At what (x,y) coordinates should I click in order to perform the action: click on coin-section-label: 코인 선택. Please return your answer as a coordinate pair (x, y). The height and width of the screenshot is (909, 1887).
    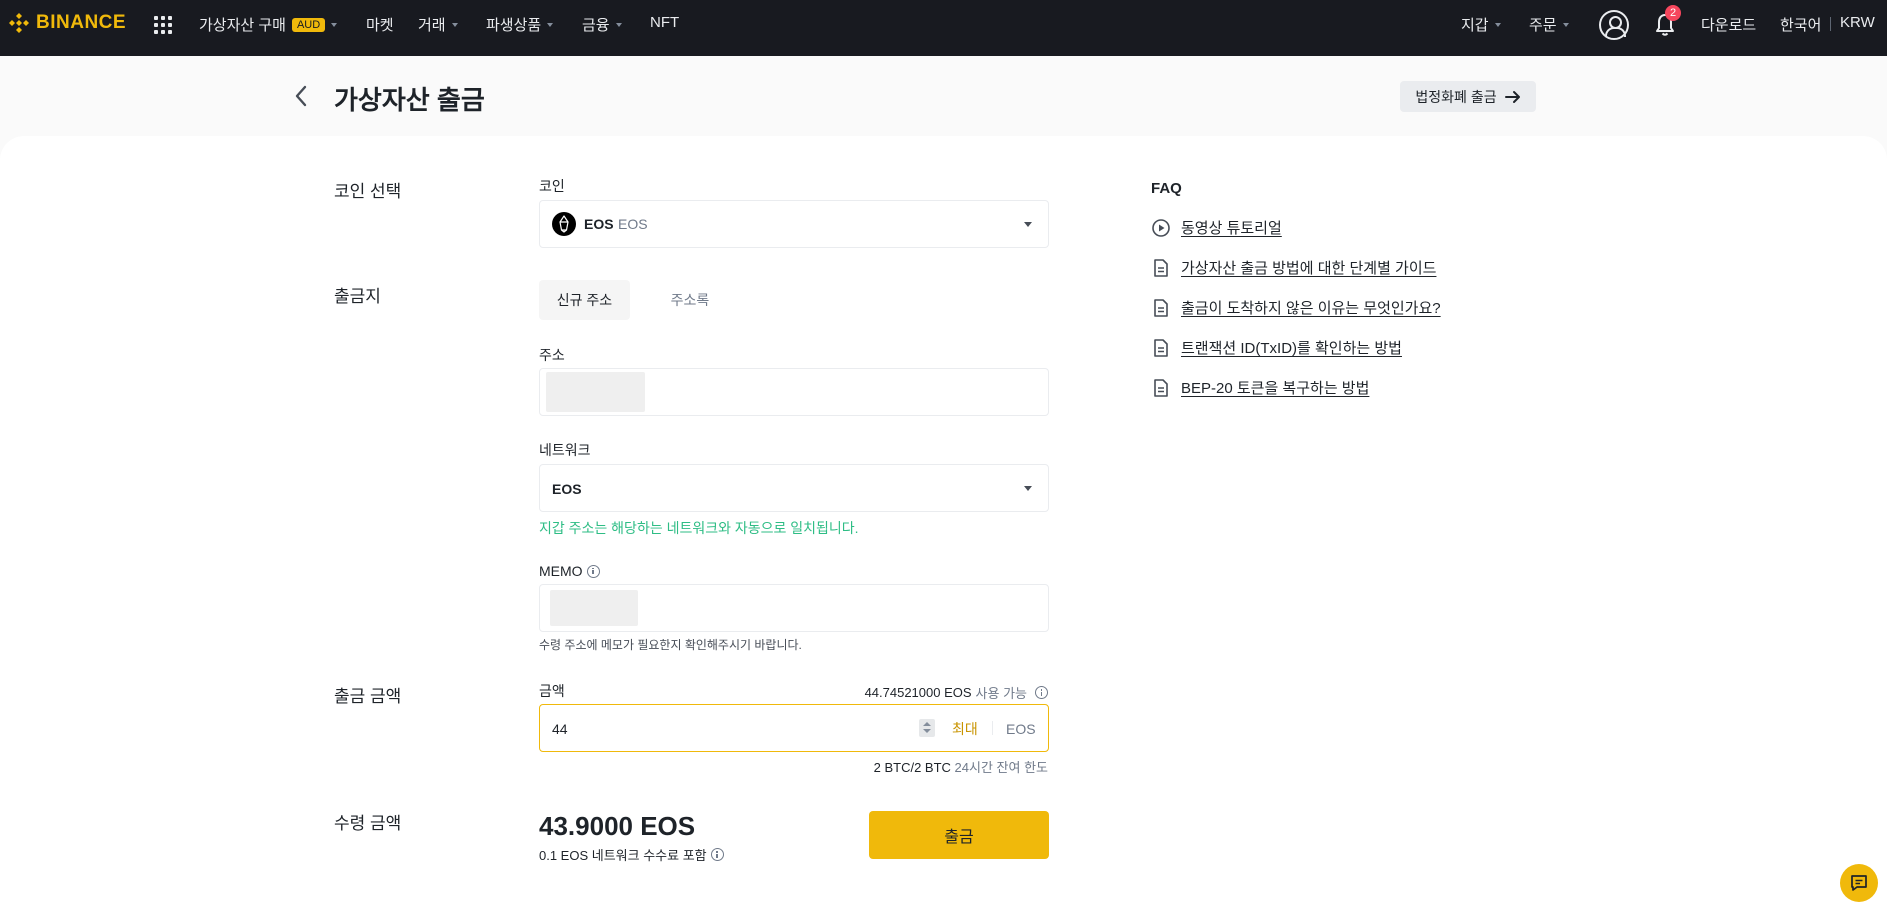
    Looking at the image, I should click on (368, 191).